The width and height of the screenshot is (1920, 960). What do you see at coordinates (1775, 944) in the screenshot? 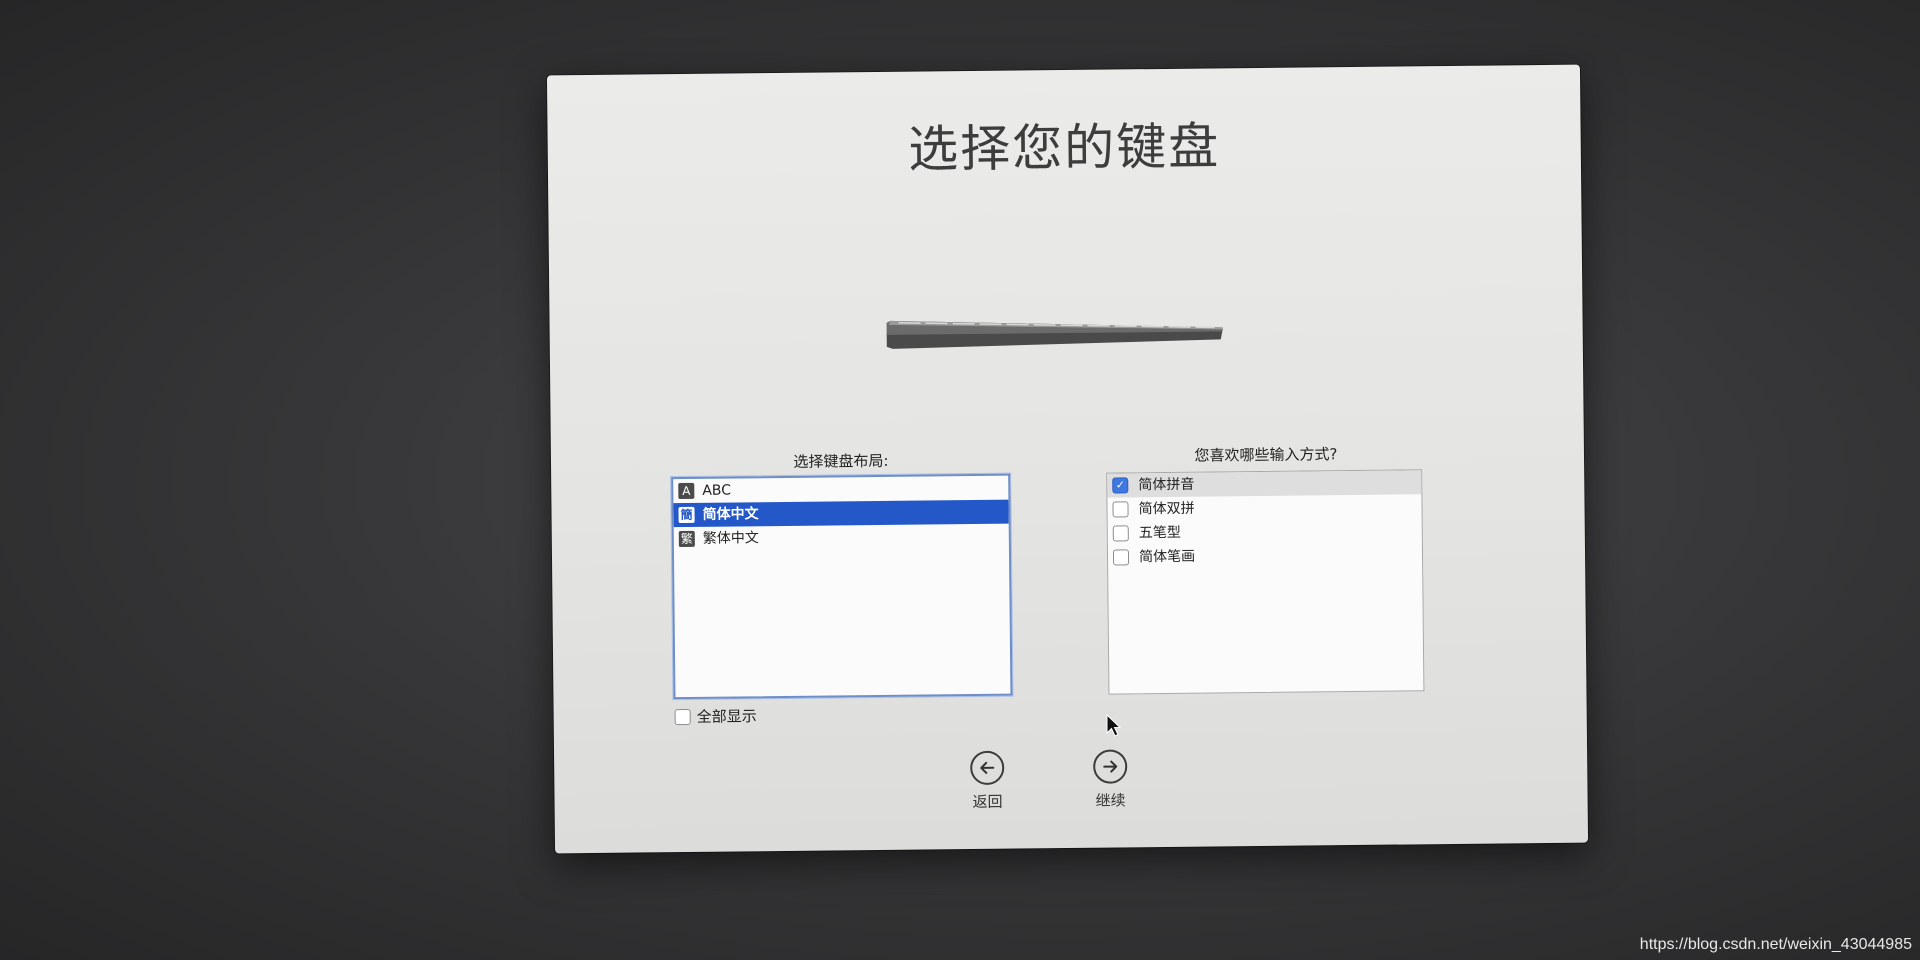
I see `watermark-url: https://blog.csdn.net/weixin_43044985` at bounding box center [1775, 944].